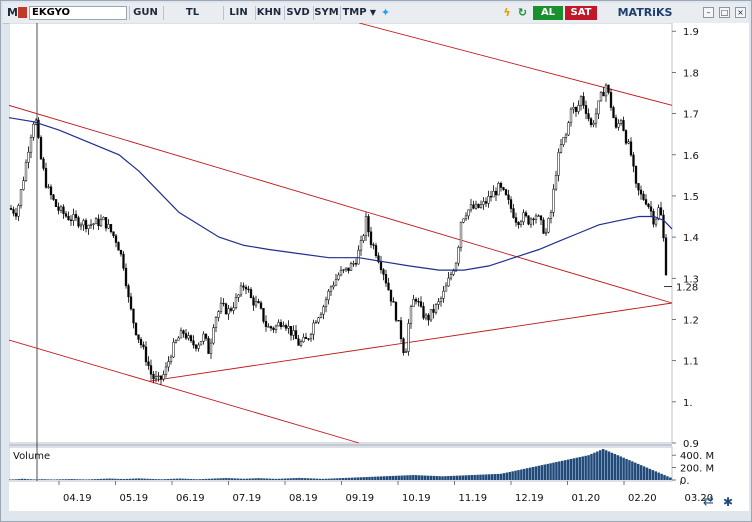  I want to click on y-tick-label-1: 1.8, so click(691, 73).